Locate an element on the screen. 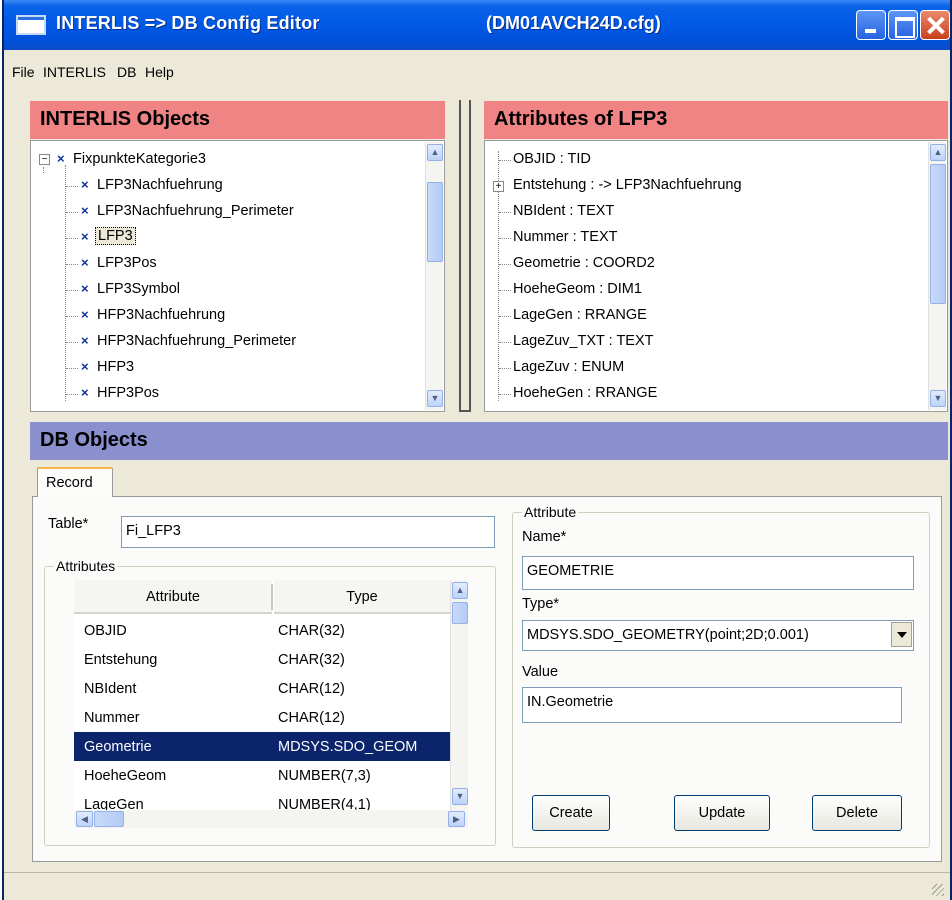  tree-node-label: LFP3Nachfuehrung is located at coordinates (160, 185).